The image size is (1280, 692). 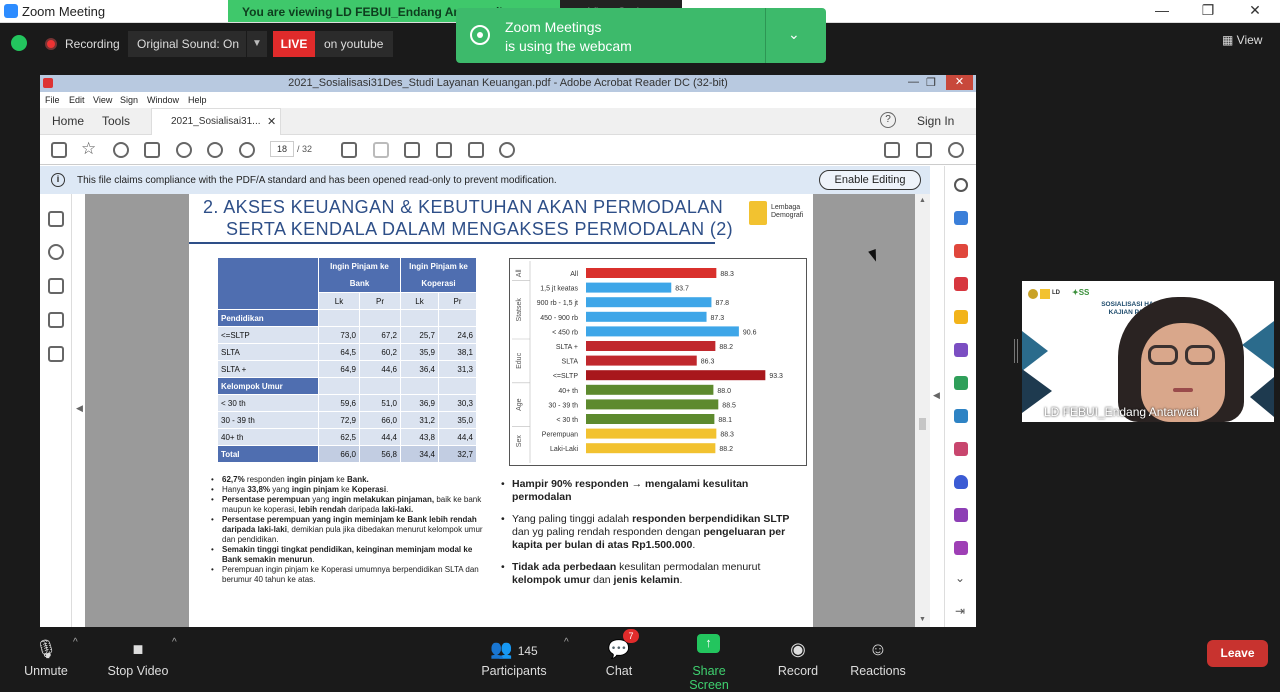 I want to click on record-button: ◉ Record, so click(x=798, y=659).